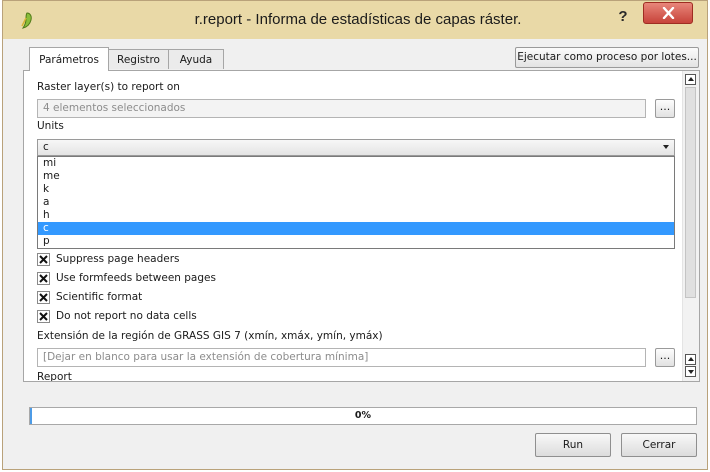 The width and height of the screenshot is (710, 472). I want to click on report-label: Report, so click(54, 376).